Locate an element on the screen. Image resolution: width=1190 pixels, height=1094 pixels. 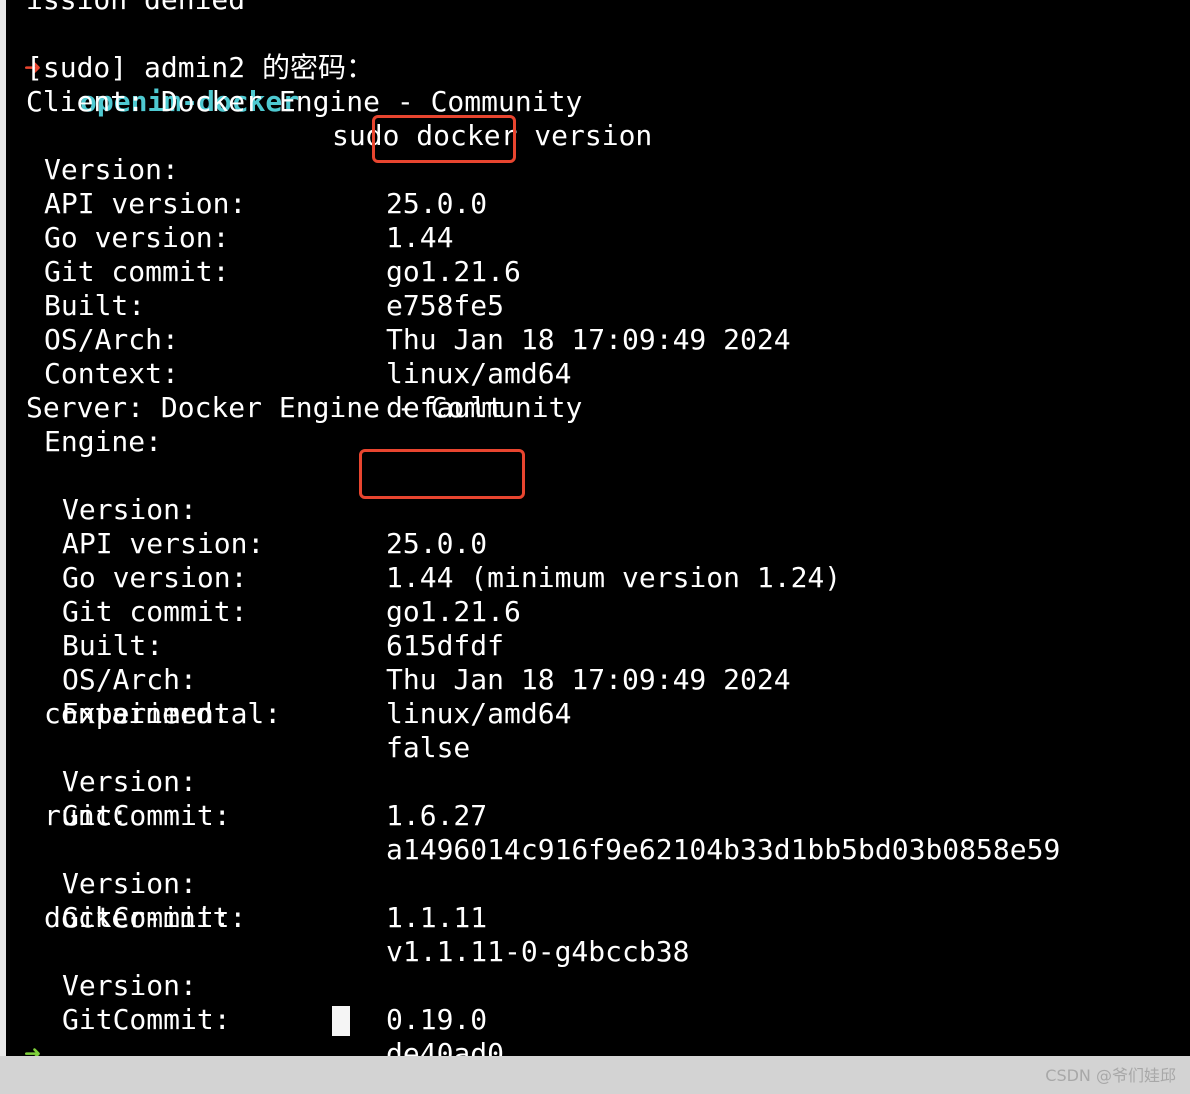
output-row: Git commit: e758fe5 is located at coordinates (581, 271).